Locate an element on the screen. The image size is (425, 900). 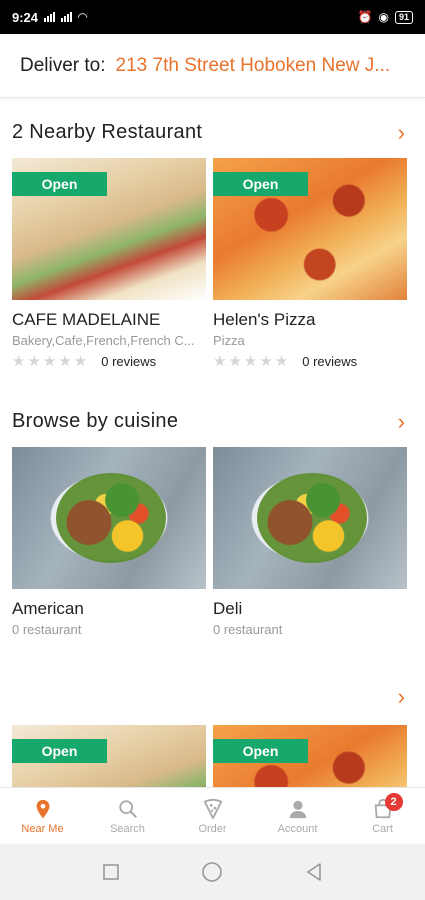
cuisine-card: Deli 0 restaurant is located at coordinates (310, 542).